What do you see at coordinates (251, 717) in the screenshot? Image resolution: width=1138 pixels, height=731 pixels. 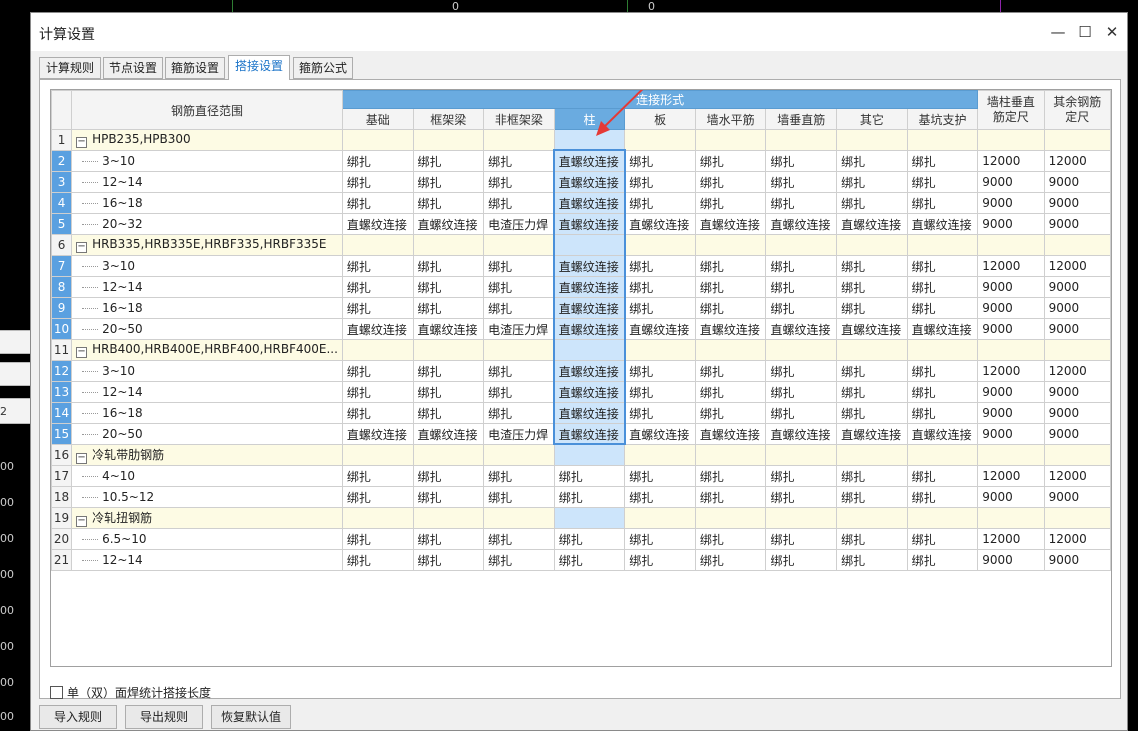 I see `restore-defaults-button: 恢复默认值` at bounding box center [251, 717].